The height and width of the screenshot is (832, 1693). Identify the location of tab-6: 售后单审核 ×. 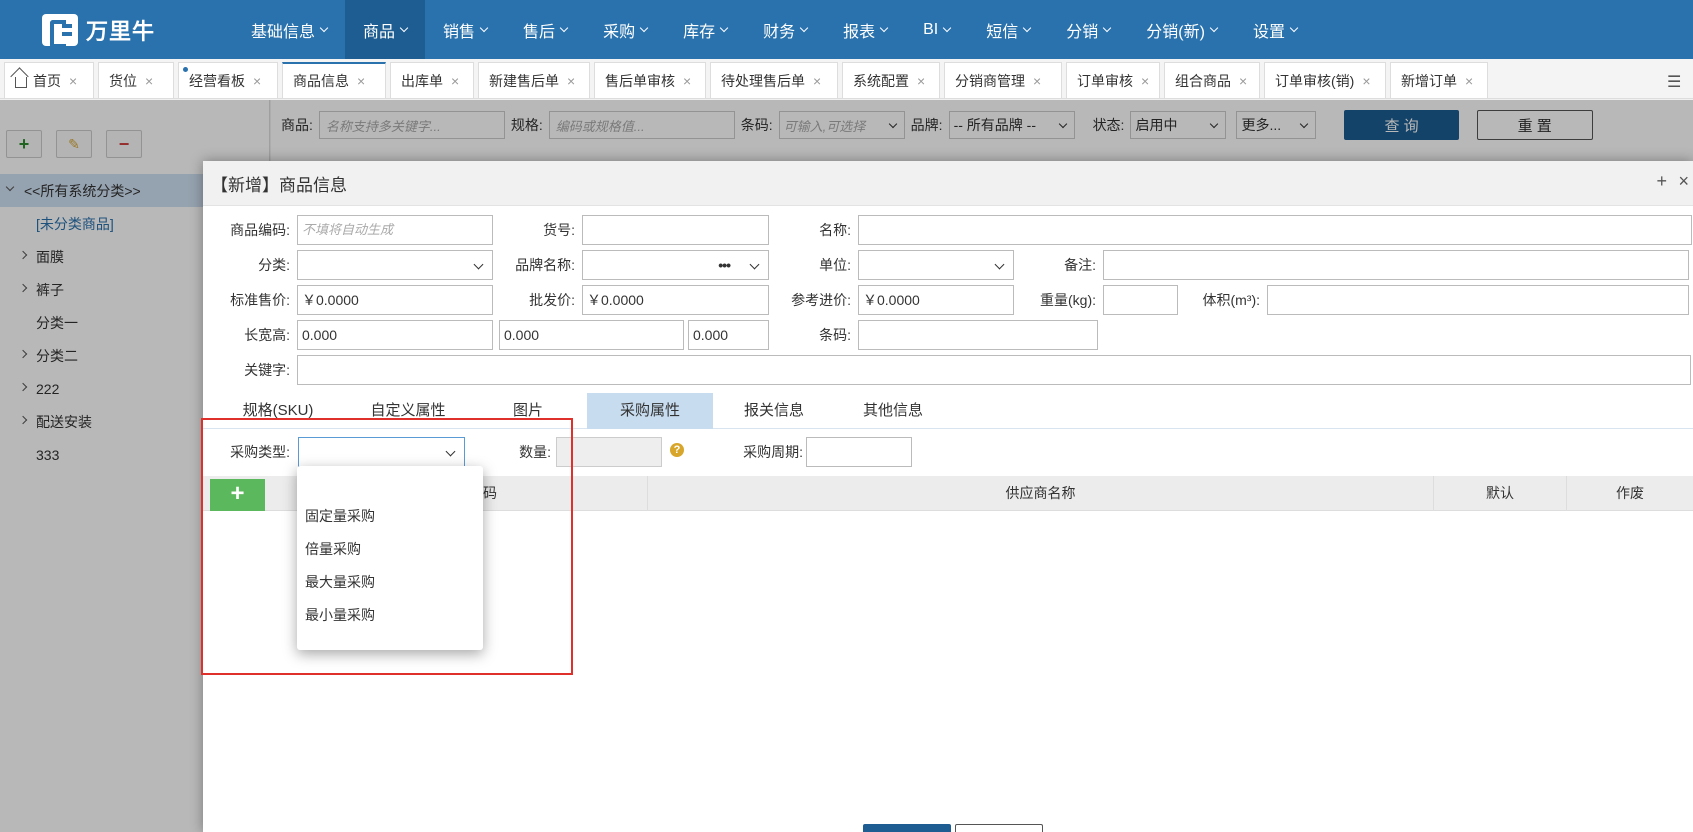
(650, 80).